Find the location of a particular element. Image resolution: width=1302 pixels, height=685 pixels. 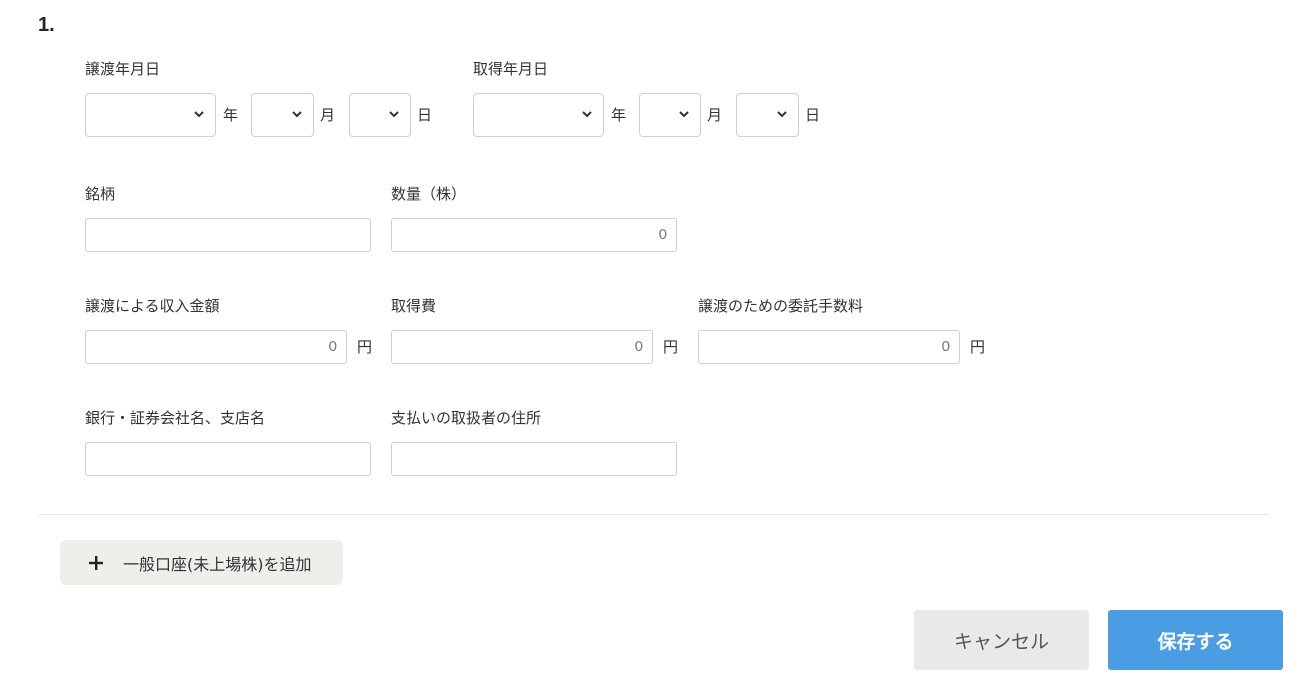

stock-name-input is located at coordinates (228, 235).